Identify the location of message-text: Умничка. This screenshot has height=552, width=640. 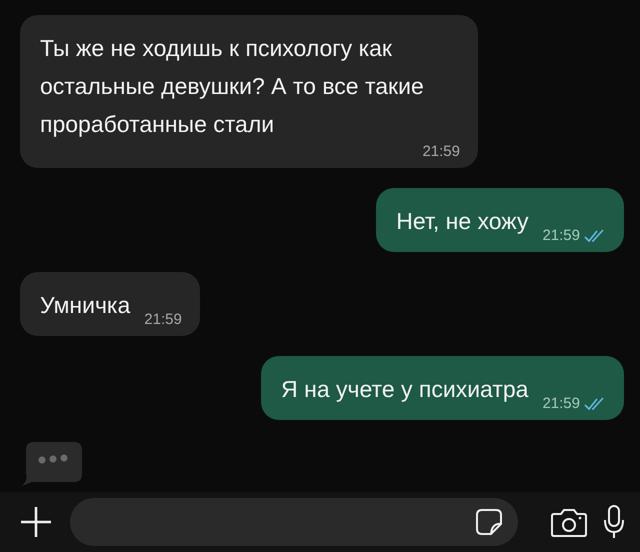
(85, 305).